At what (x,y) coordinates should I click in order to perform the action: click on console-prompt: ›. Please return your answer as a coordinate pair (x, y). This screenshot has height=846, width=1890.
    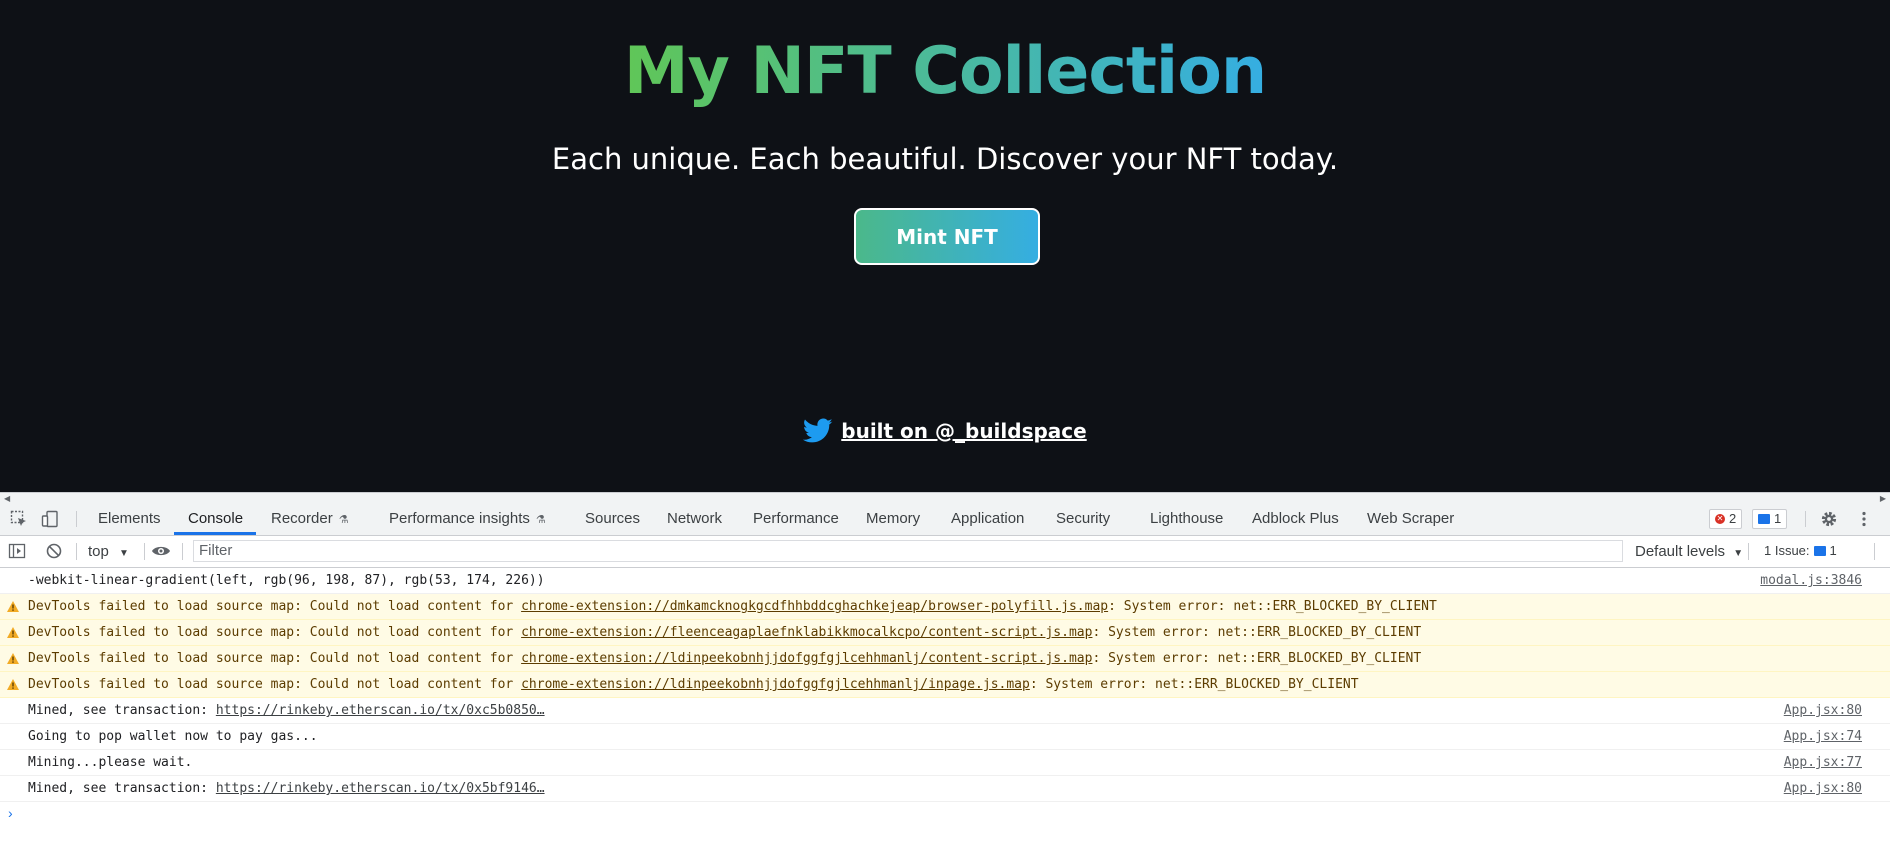
    Looking at the image, I should click on (945, 813).